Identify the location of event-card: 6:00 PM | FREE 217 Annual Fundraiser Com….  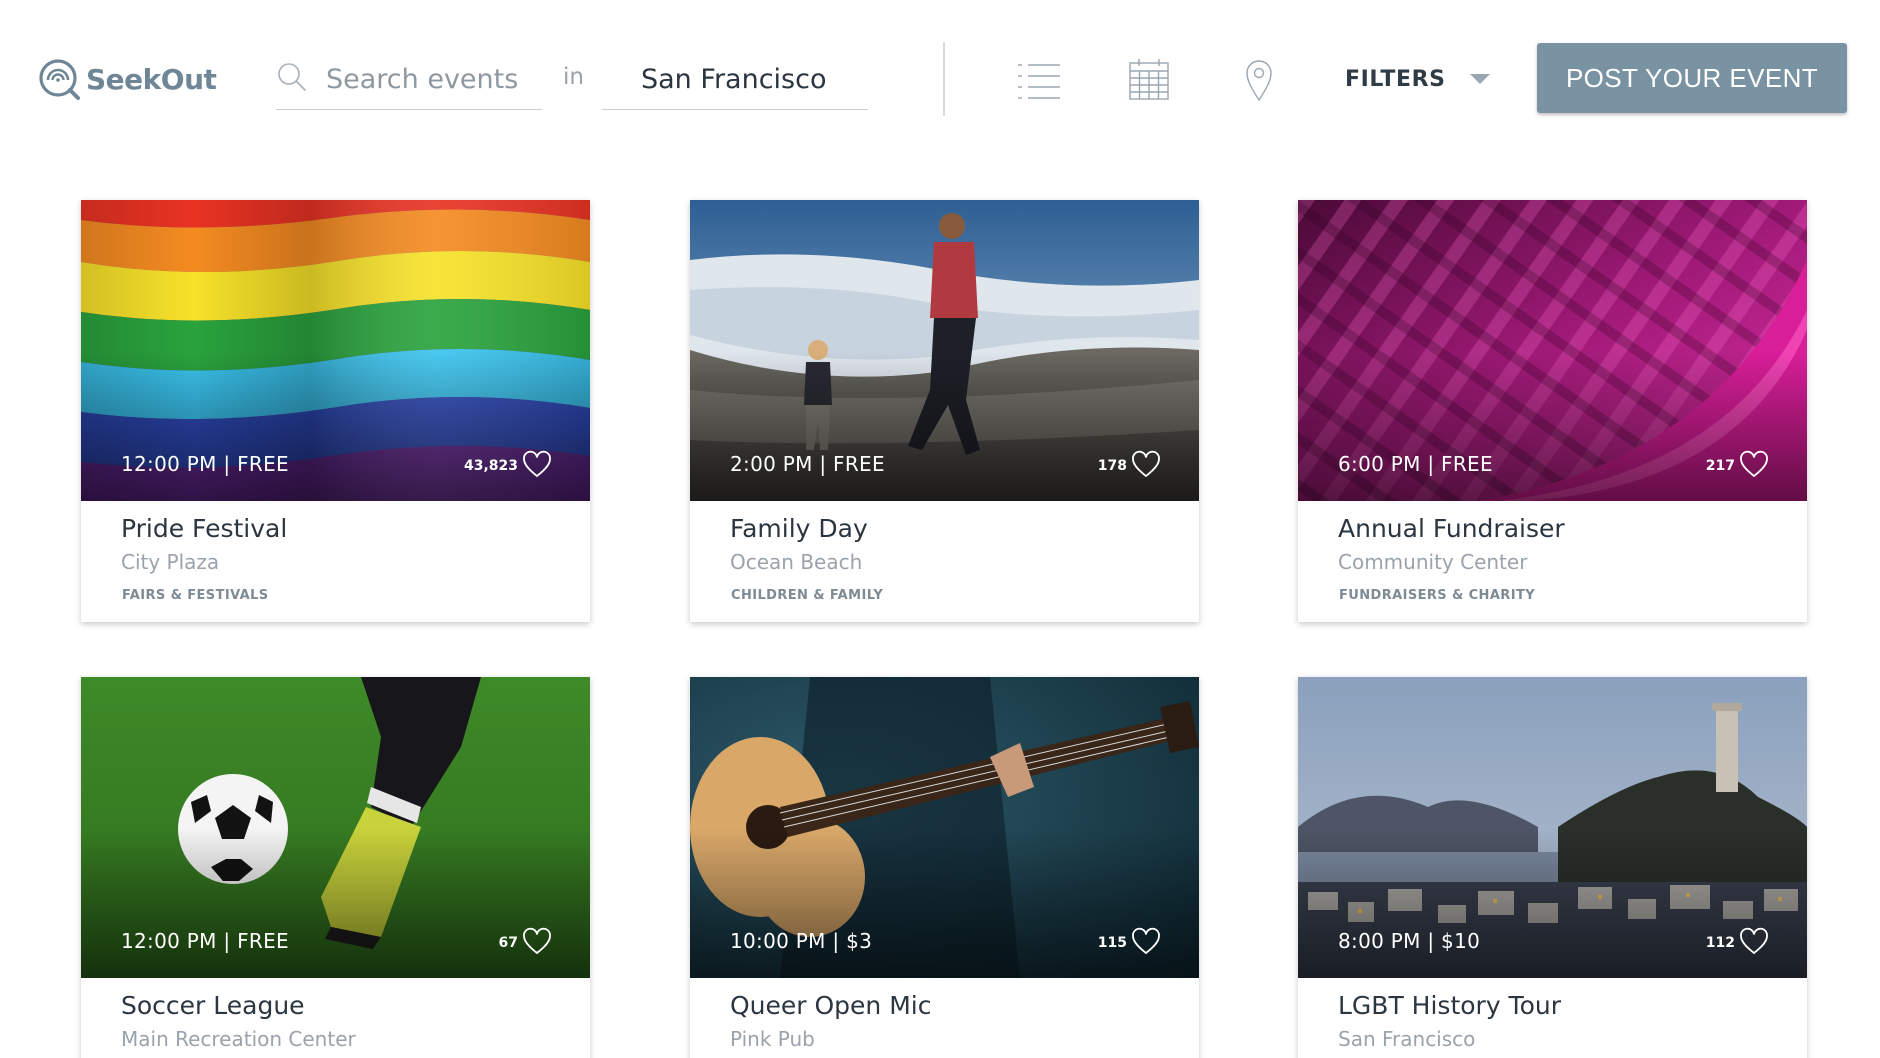
(1552, 411).